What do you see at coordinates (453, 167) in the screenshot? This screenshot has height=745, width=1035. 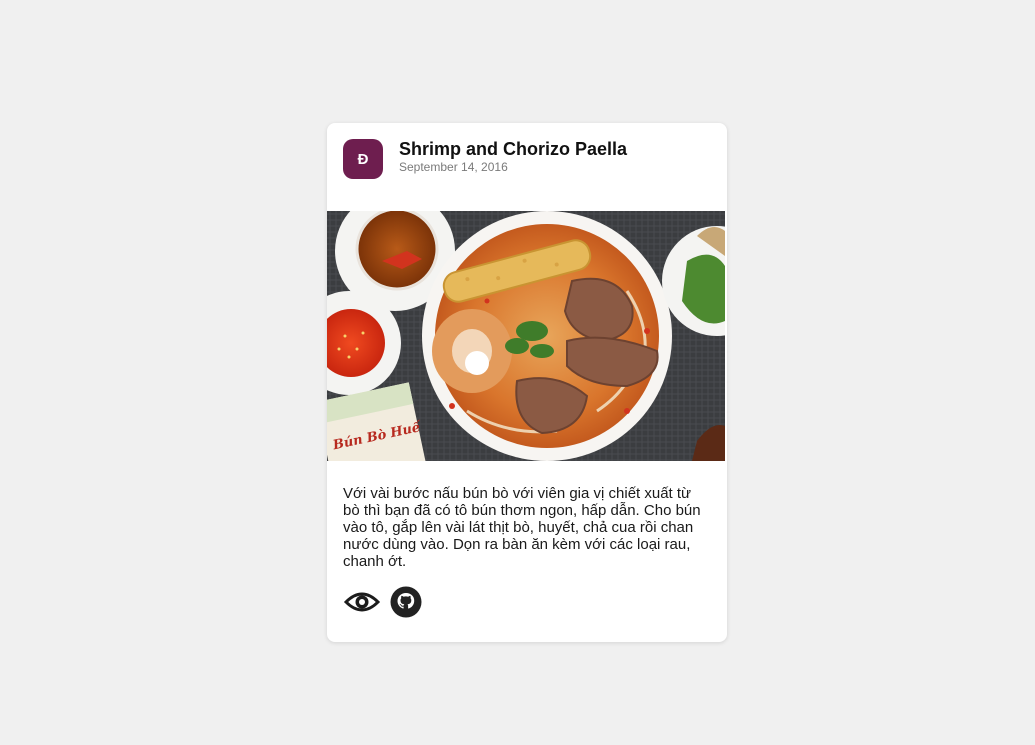 I see `card-date: September 14, 2016` at bounding box center [453, 167].